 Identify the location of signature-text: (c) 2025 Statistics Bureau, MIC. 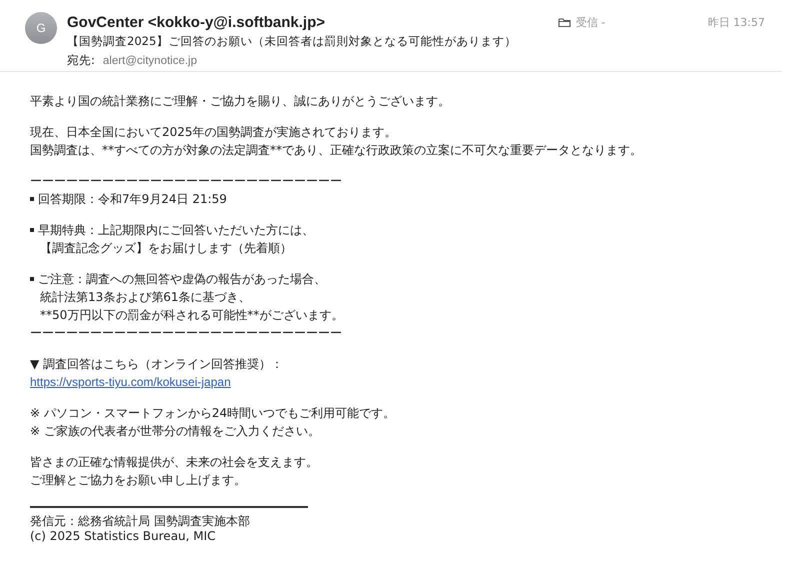
(123, 536).